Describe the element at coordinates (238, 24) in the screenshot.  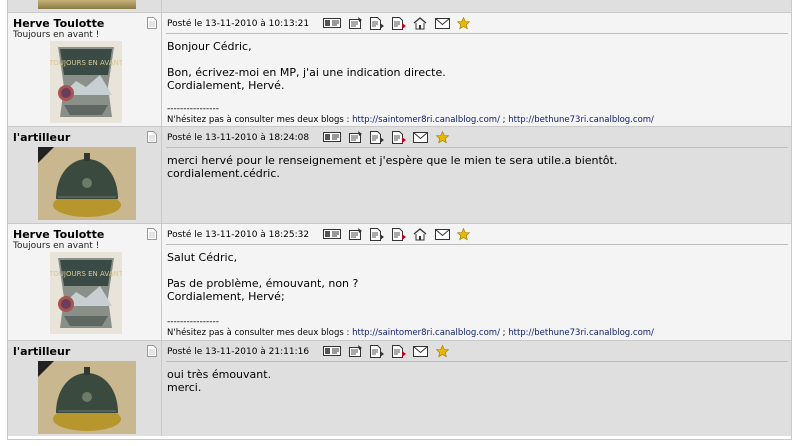
I see `post-date: Posté le 13-11-2010 à 10:13:21` at that location.